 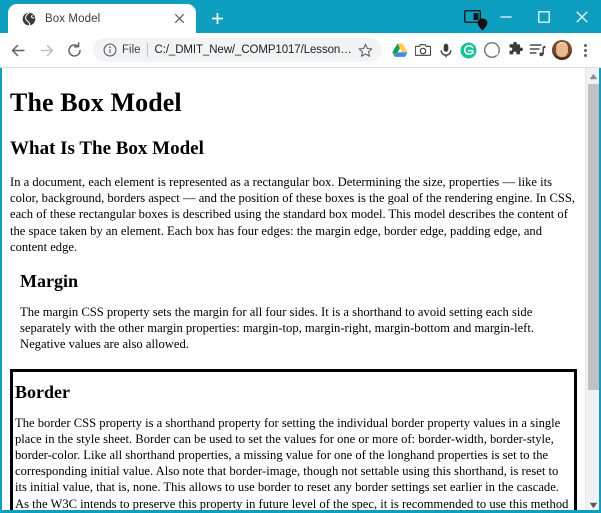 I want to click on browser-tab: Box Model, so click(x=102, y=18).